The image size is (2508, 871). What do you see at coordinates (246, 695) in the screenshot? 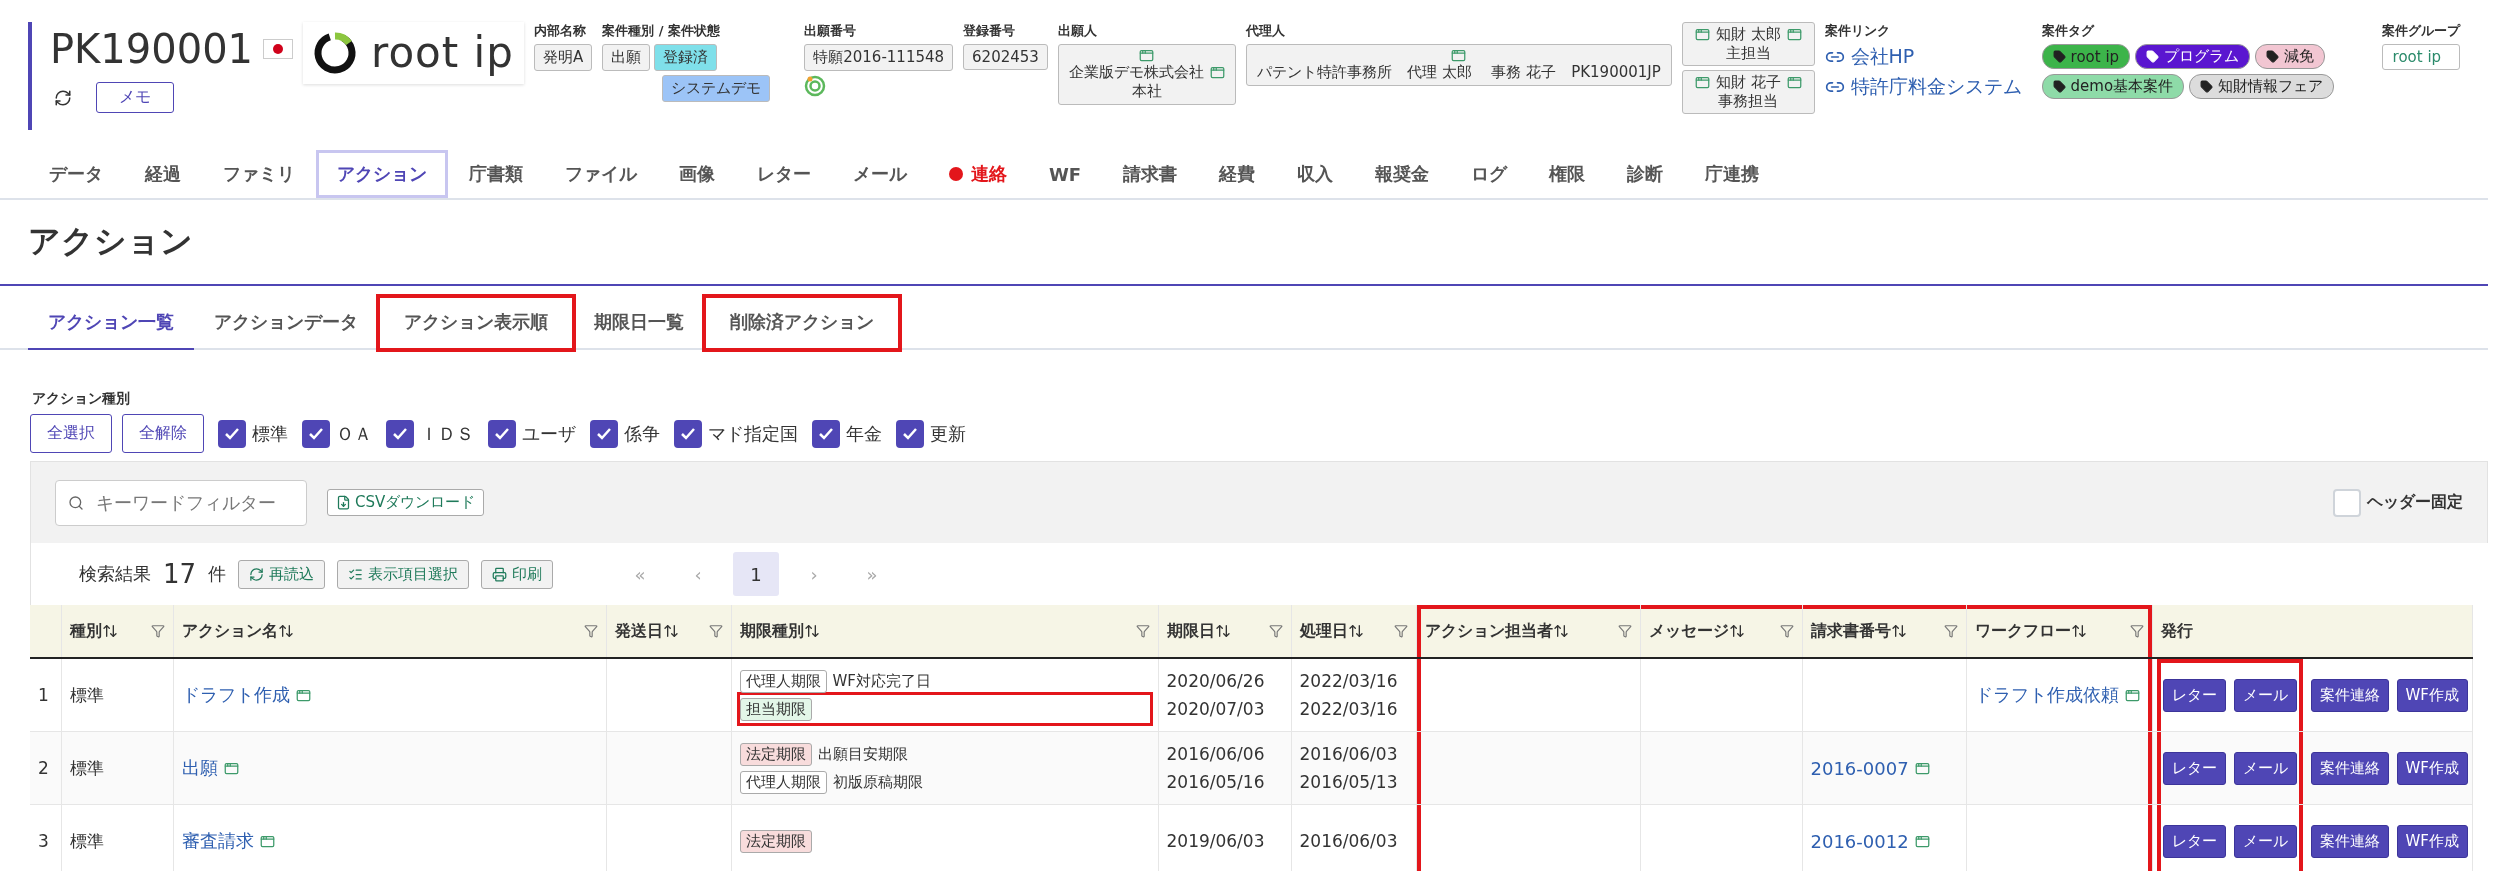
I see `action-link: ドラフト作成` at bounding box center [246, 695].